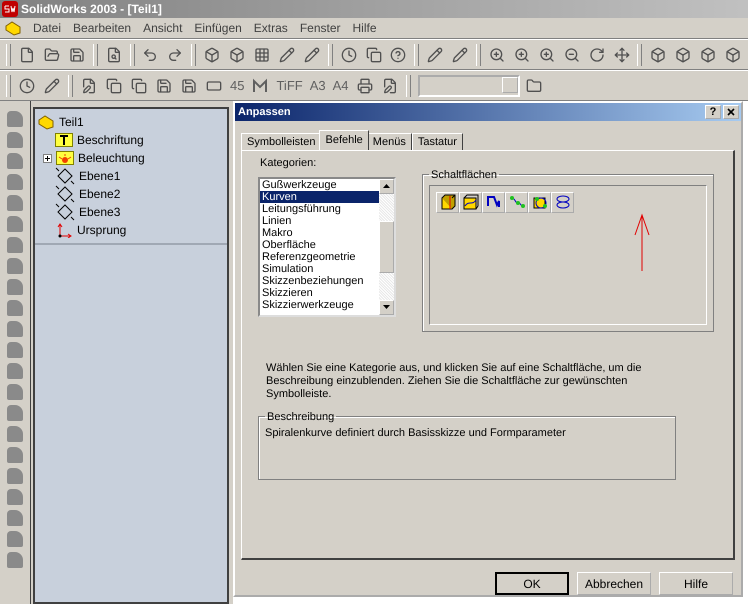 The height and width of the screenshot is (604, 748). What do you see at coordinates (237, 85) in the screenshot?
I see `toolbar-button: 45` at bounding box center [237, 85].